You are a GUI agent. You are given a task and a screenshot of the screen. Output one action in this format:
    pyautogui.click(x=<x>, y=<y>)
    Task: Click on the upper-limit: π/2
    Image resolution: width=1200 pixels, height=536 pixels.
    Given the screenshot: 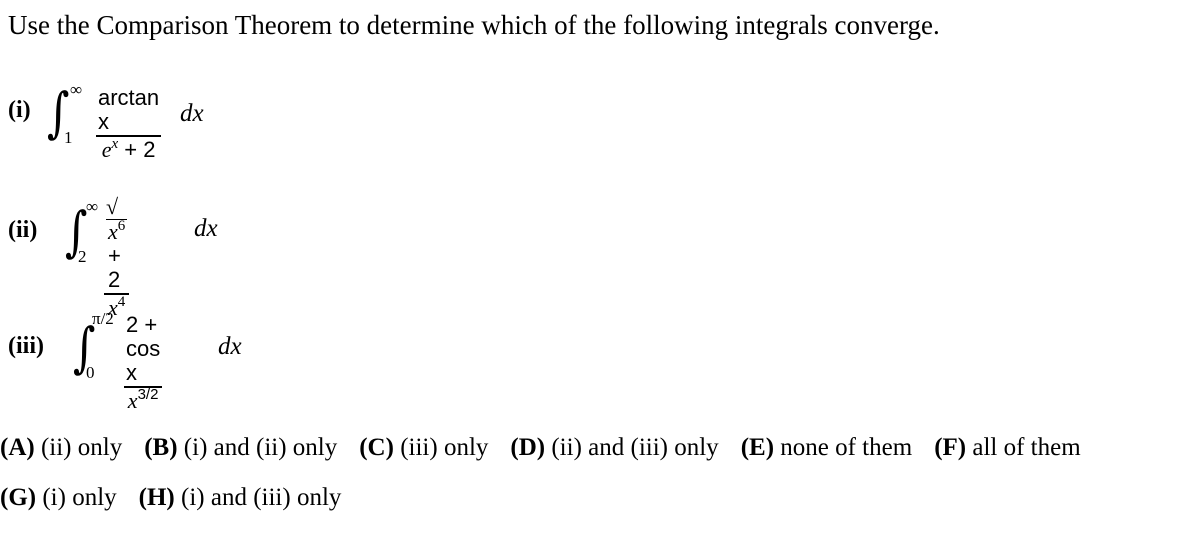 What is the action you would take?
    pyautogui.click(x=103, y=318)
    